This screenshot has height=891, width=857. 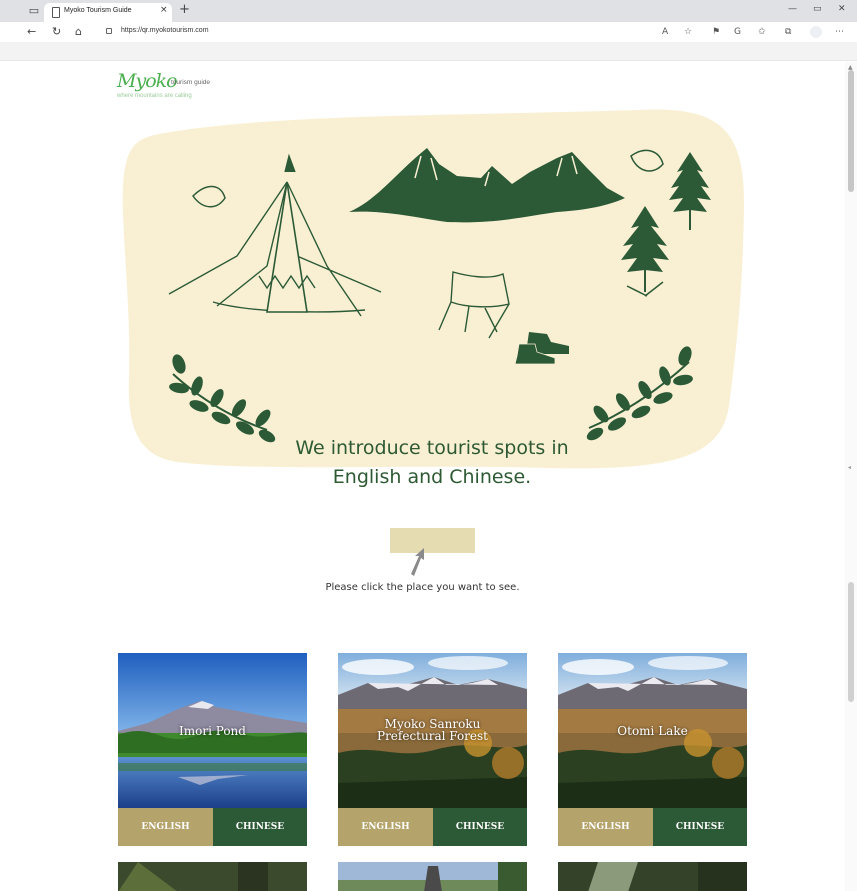 What do you see at coordinates (98, 10) in the screenshot?
I see `tab-title: Myoko Tourism Guide` at bounding box center [98, 10].